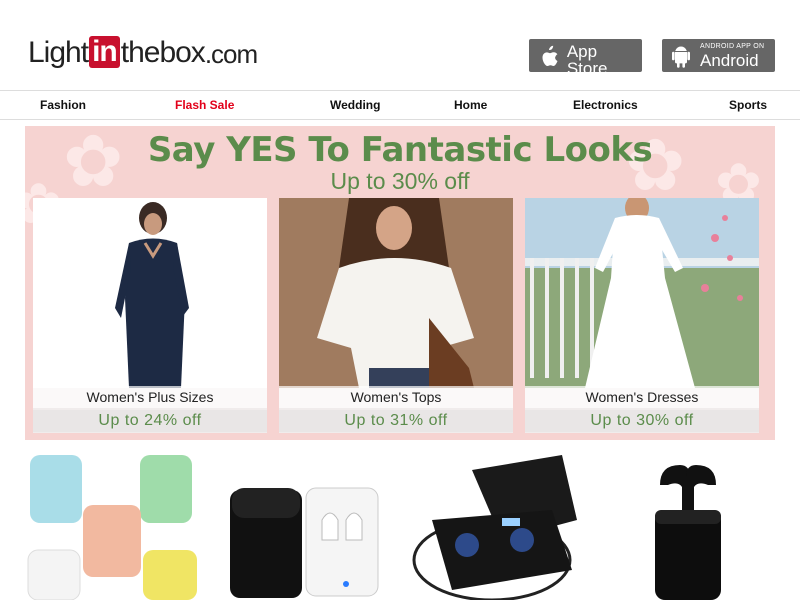 The image size is (800, 605). I want to click on nav-item-wedding: Wedding, so click(355, 105).